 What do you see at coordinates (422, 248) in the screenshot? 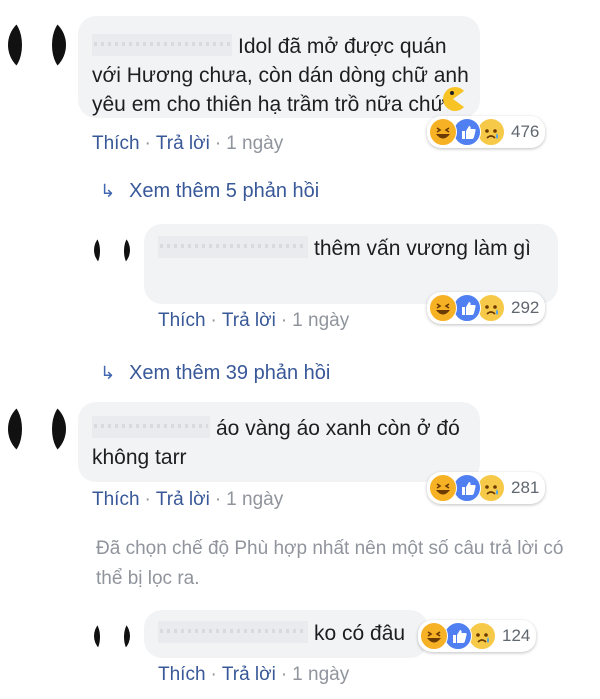
I see `reply-text: thêm vấn vương làm gì` at bounding box center [422, 248].